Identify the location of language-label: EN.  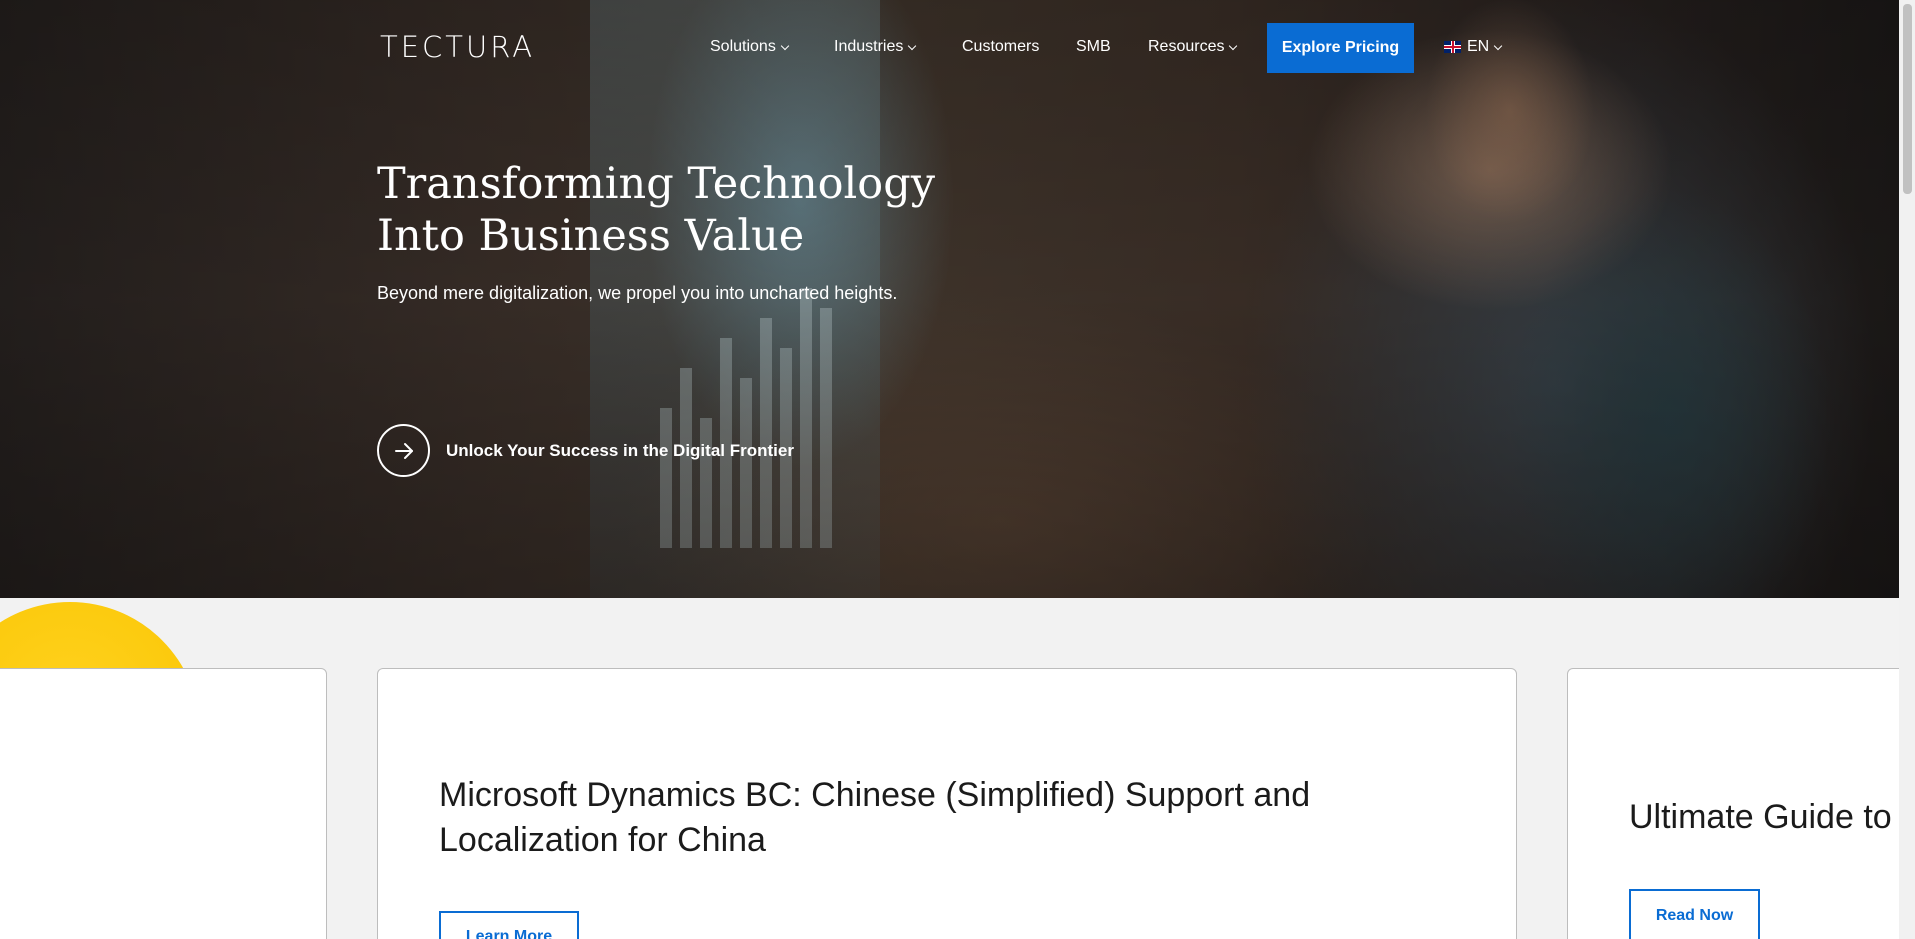
(1478, 46).